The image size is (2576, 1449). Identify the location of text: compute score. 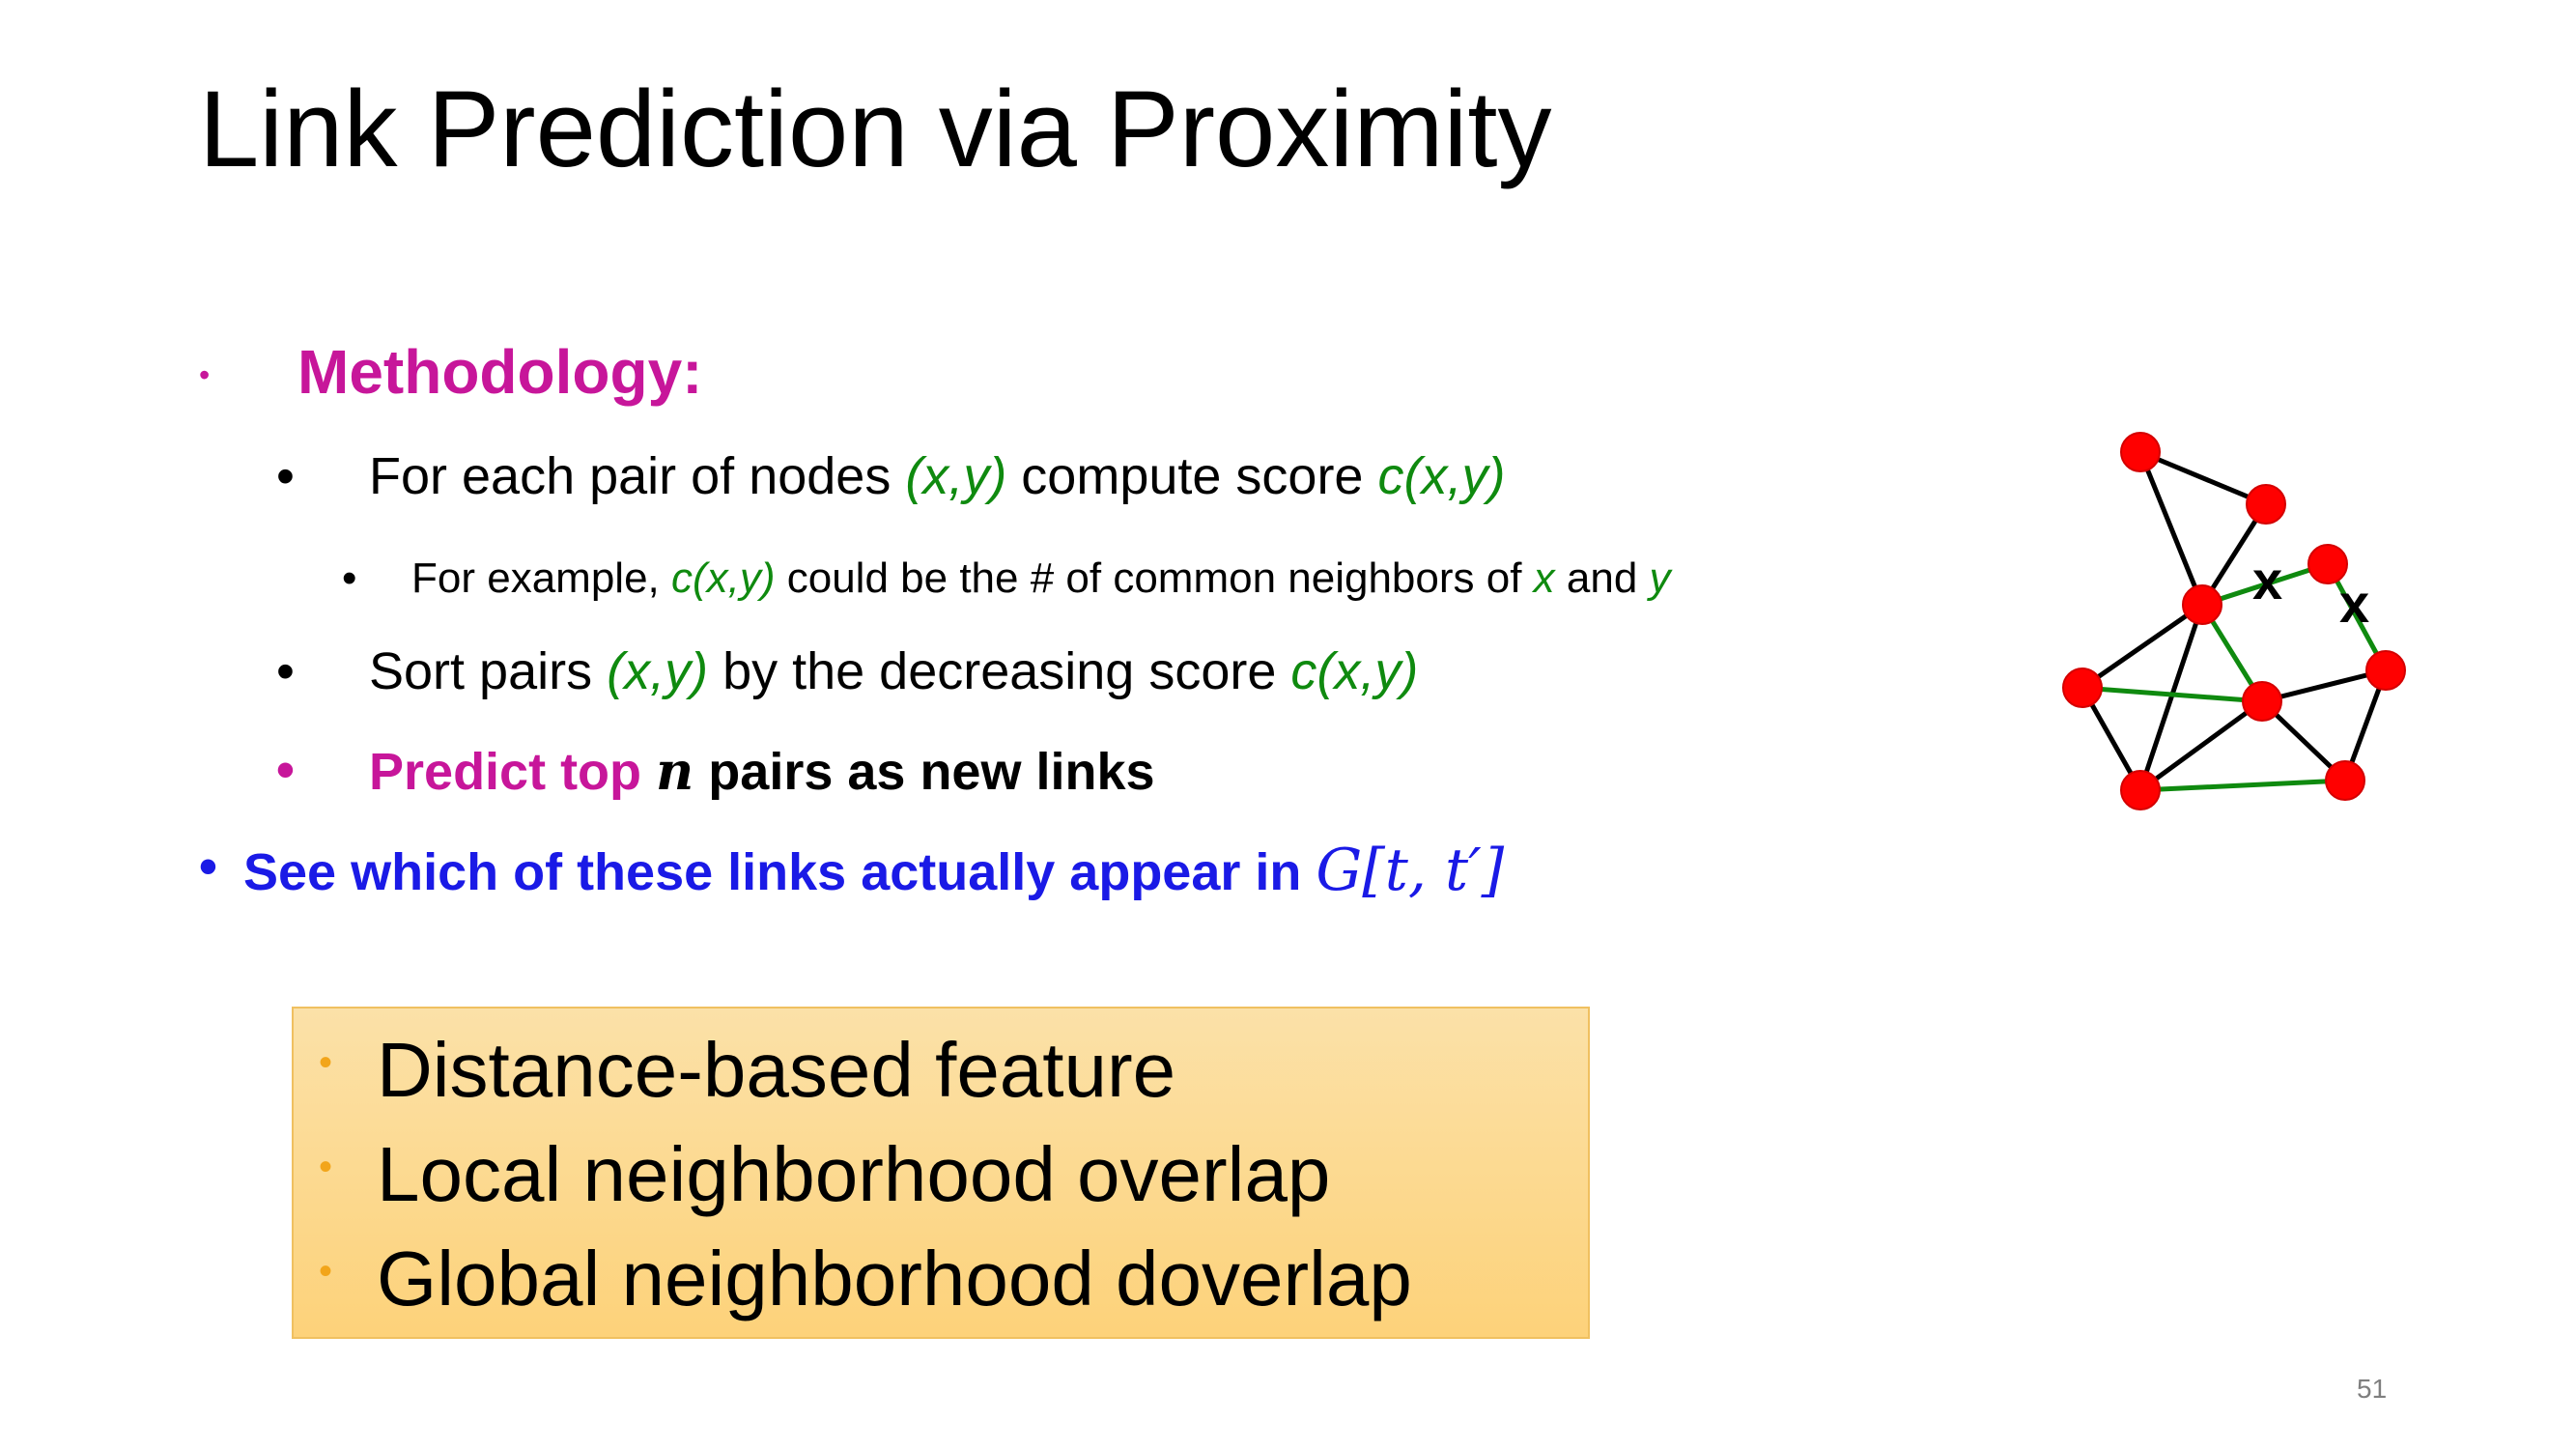
(1192, 476).